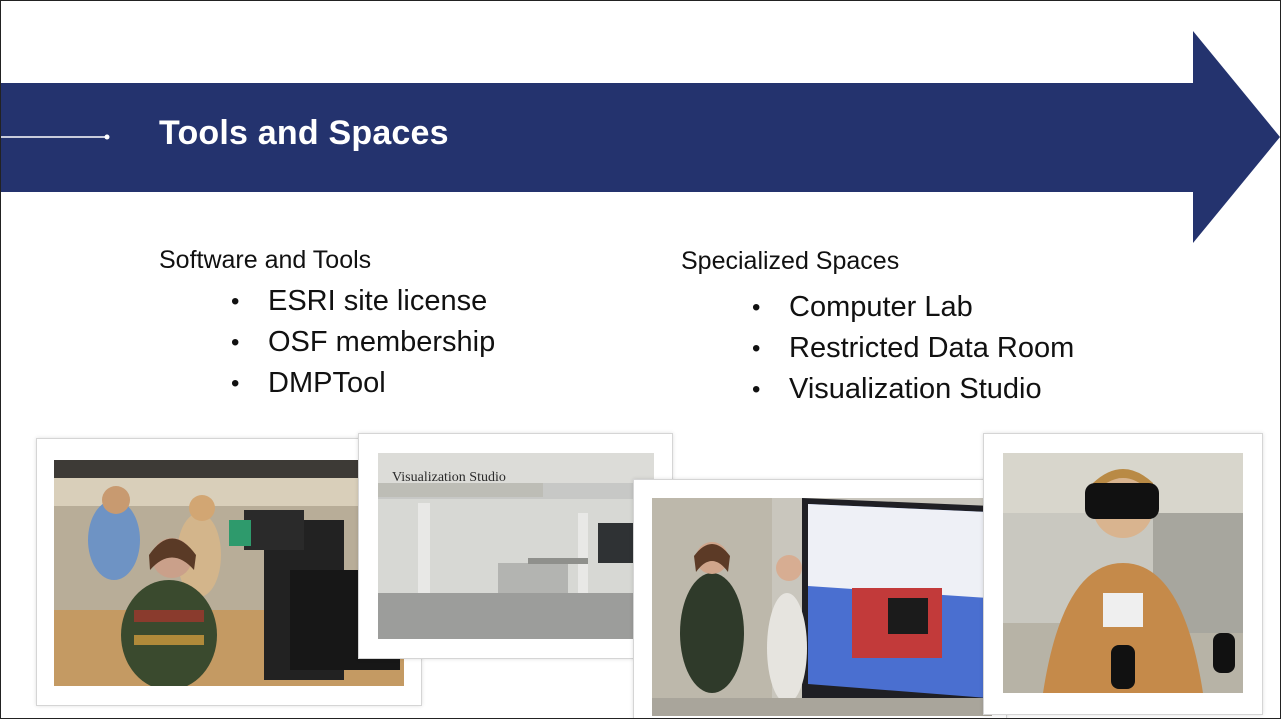 The image size is (1281, 719). I want to click on page-title: Tools and Spaces, so click(304, 133).